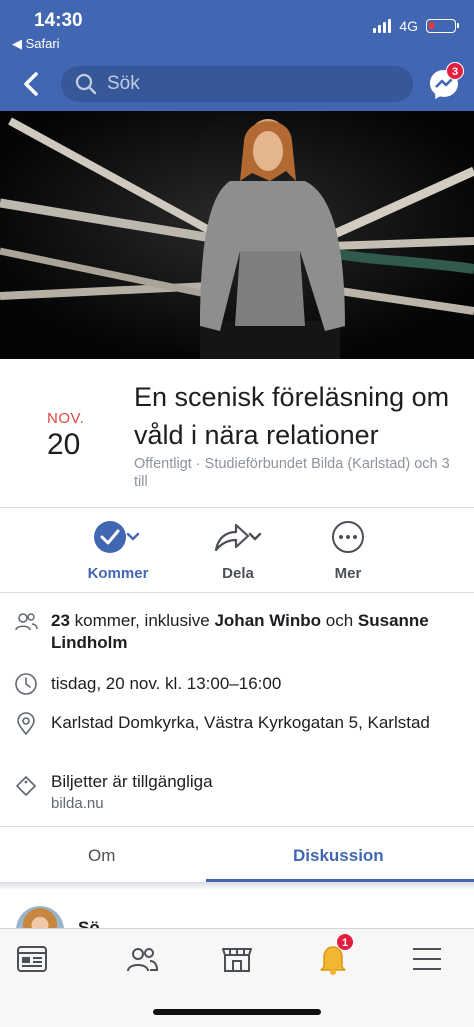  I want to click on more-label: Mer, so click(348, 573).